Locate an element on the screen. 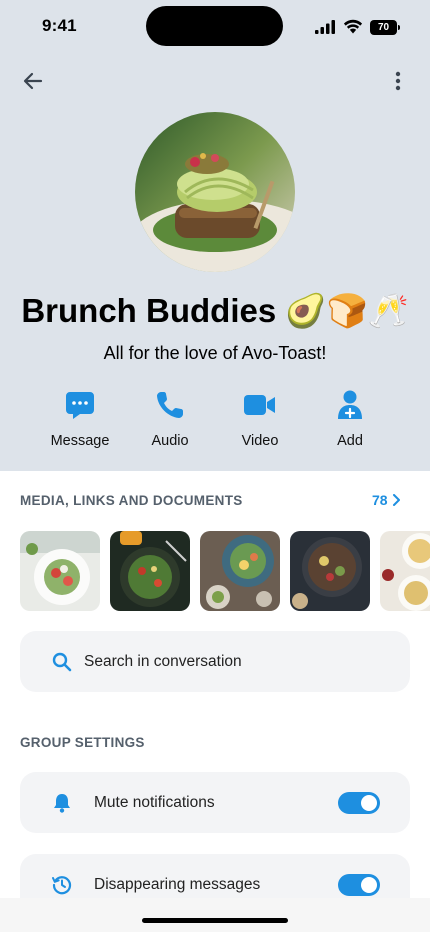 This screenshot has height=932, width=430. breakfast-spread-image is located at coordinates (240, 571).